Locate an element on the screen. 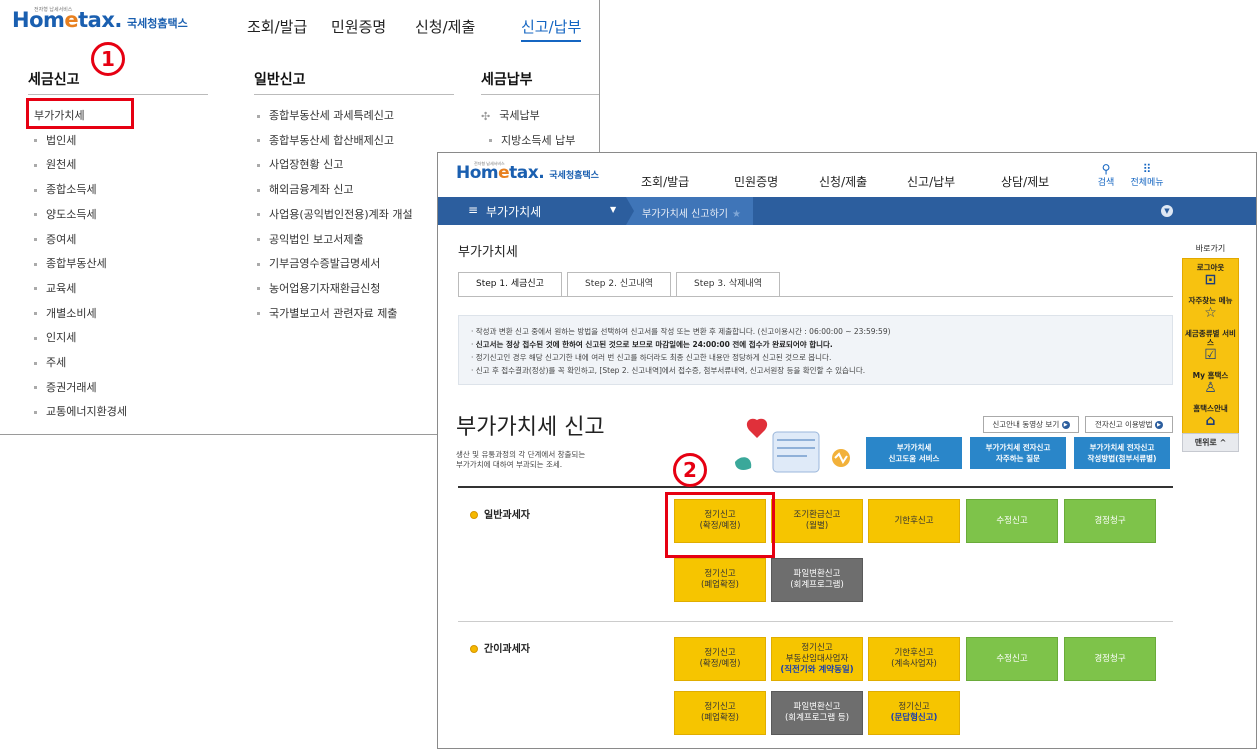  section-desc: 부가가치에 대하여 부과되는 조세. is located at coordinates (509, 464).